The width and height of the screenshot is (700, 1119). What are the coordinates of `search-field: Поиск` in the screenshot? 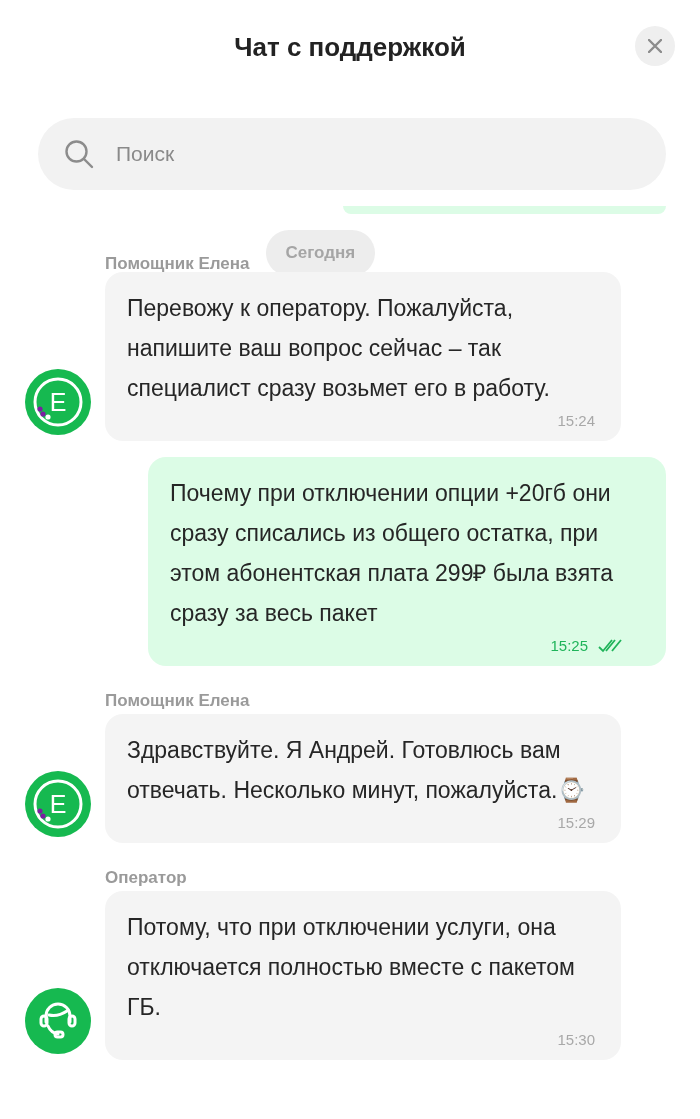 It's located at (352, 154).